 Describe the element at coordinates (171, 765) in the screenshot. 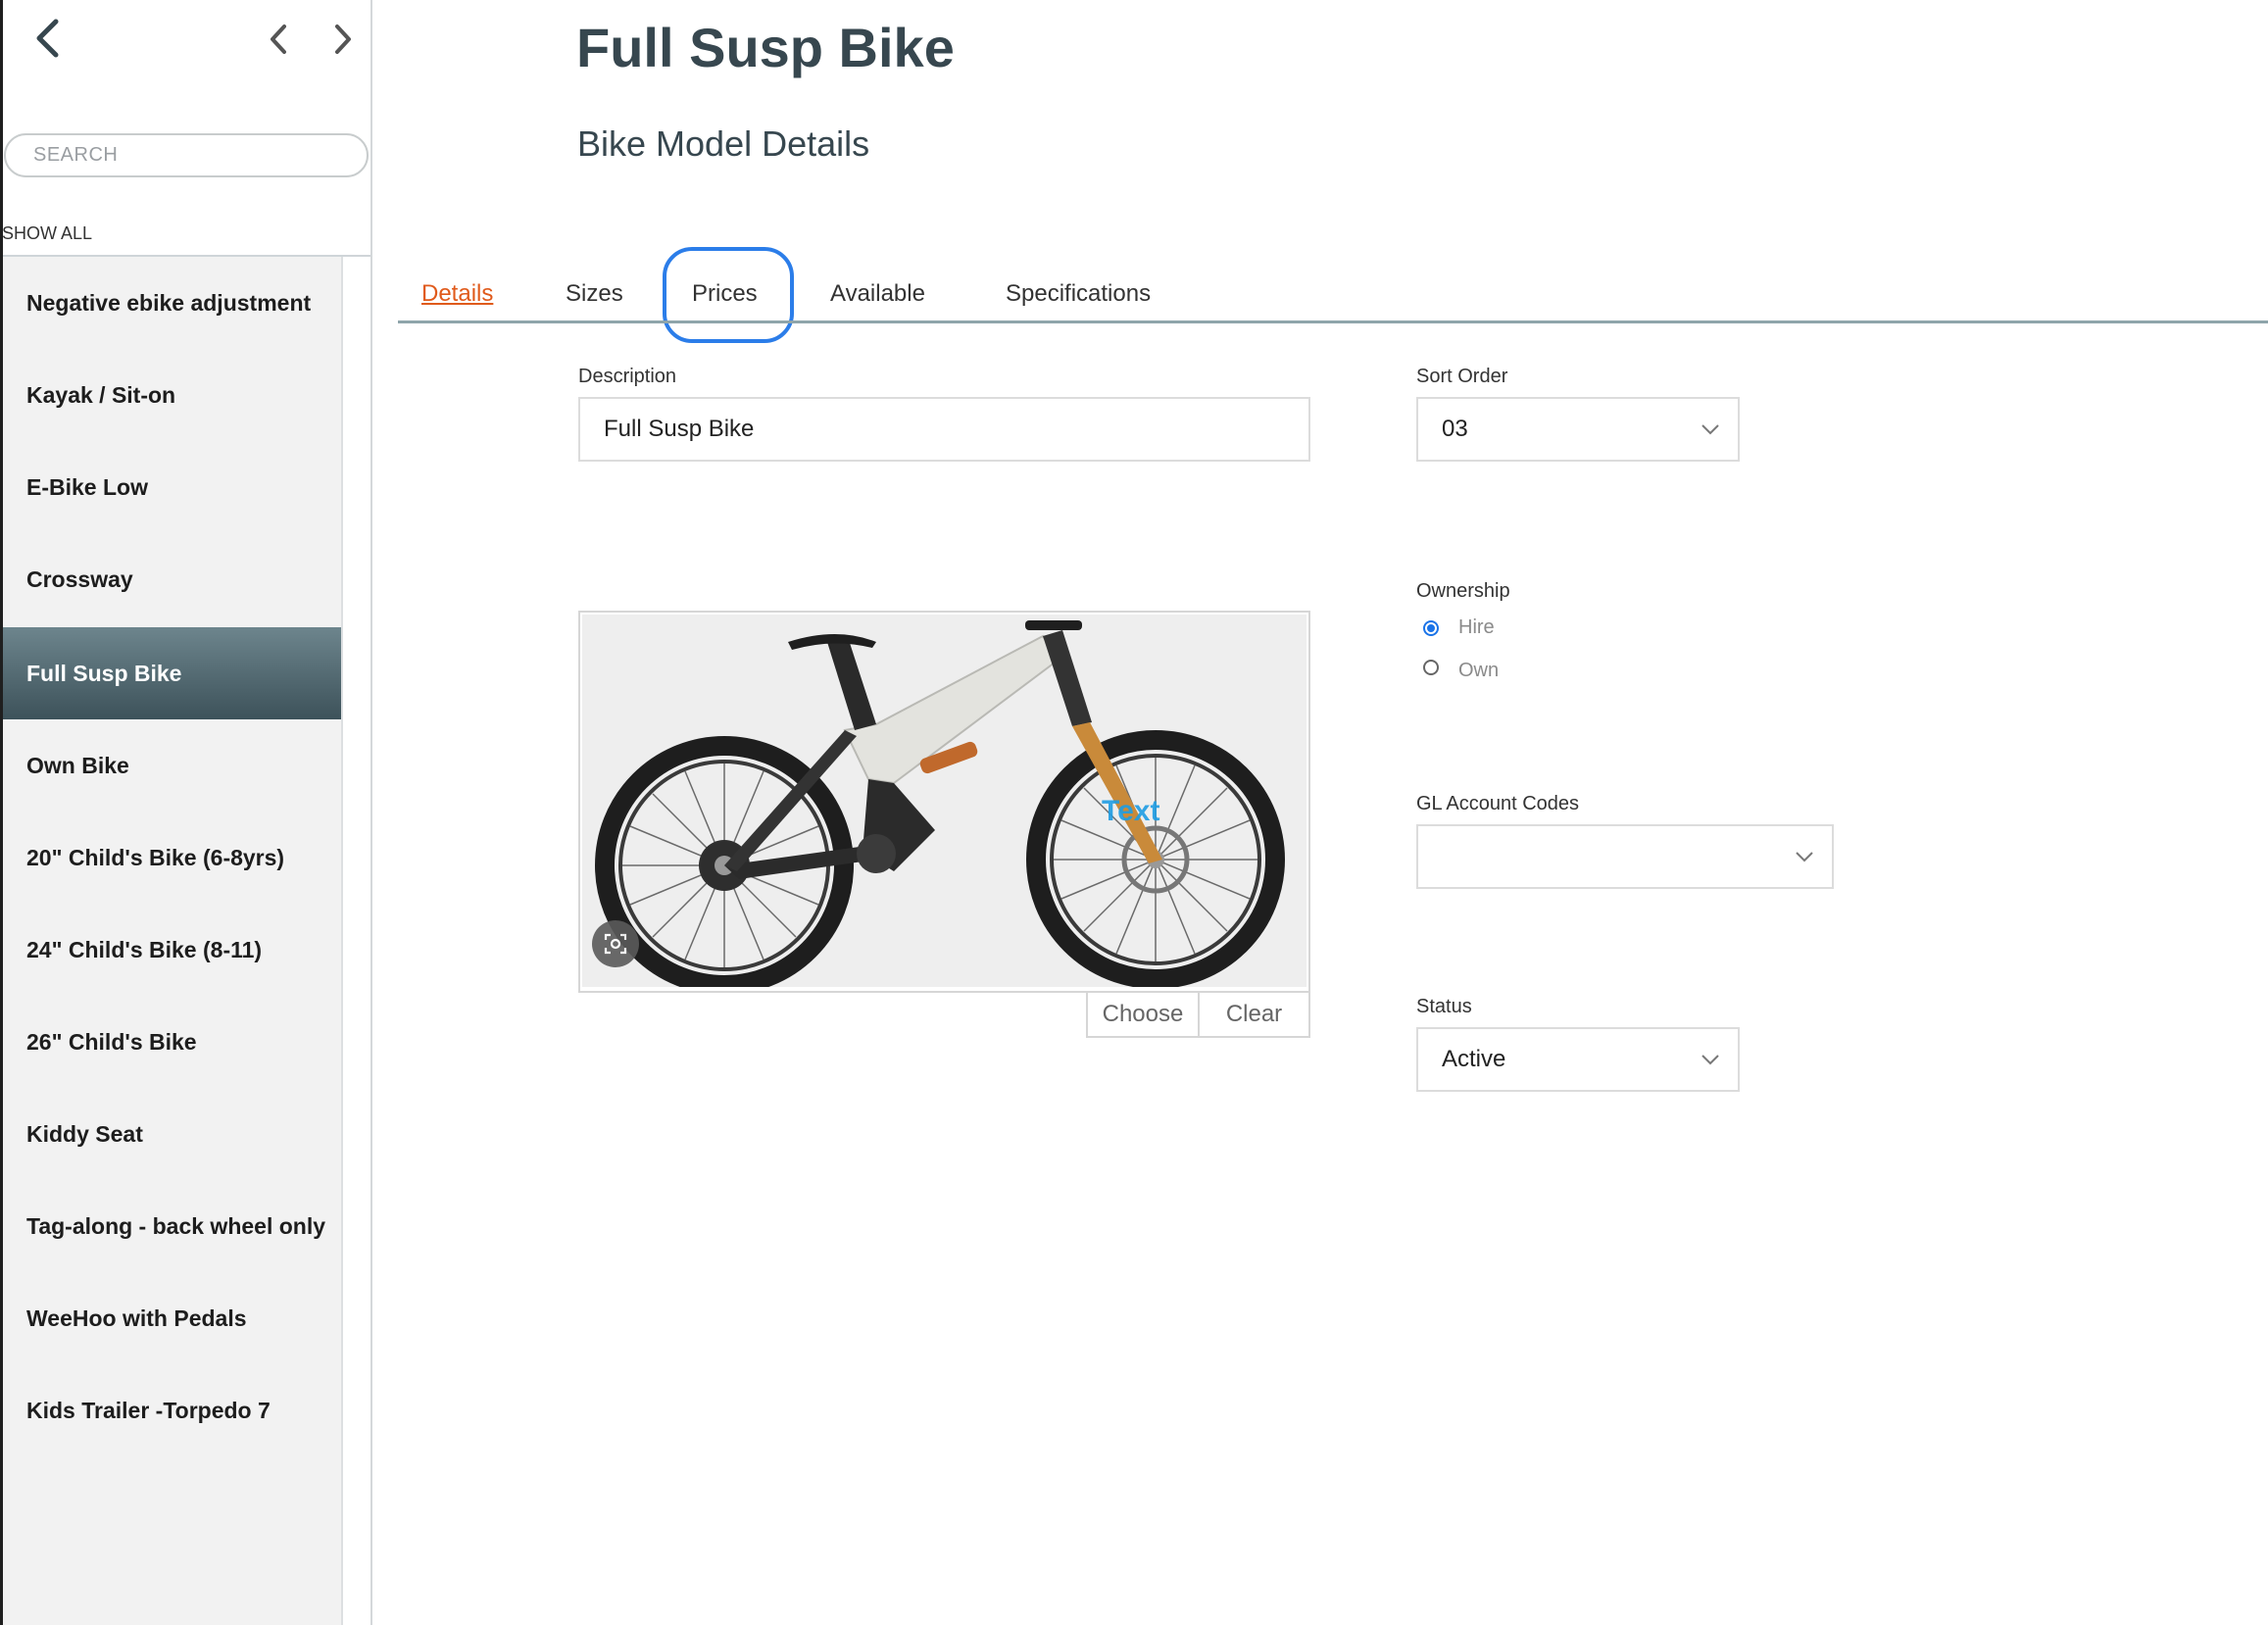

I see `list-item: Own Bike` at that location.